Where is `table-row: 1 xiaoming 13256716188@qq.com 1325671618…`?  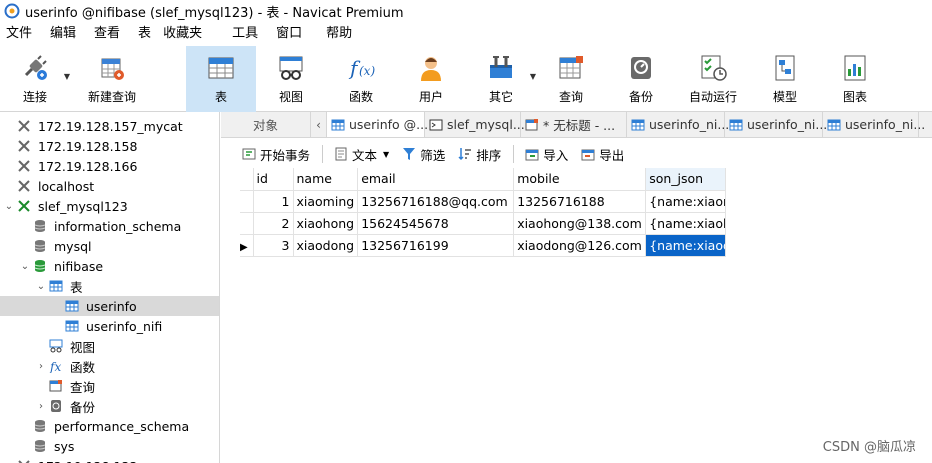
table-row: 1 xiaoming 13256716188@qq.com 1325671618… is located at coordinates (483, 201).